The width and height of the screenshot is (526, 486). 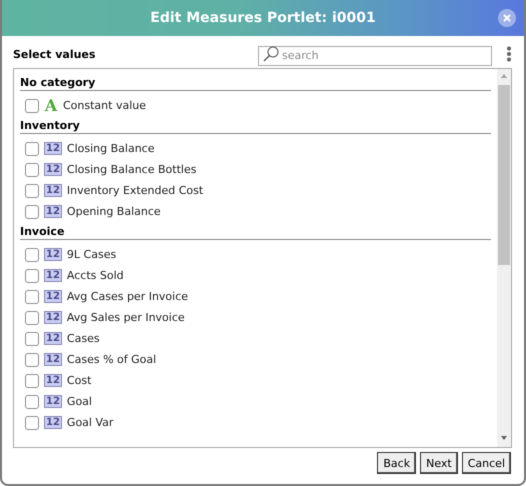 I want to click on dialog-button: Cancel, so click(x=486, y=463).